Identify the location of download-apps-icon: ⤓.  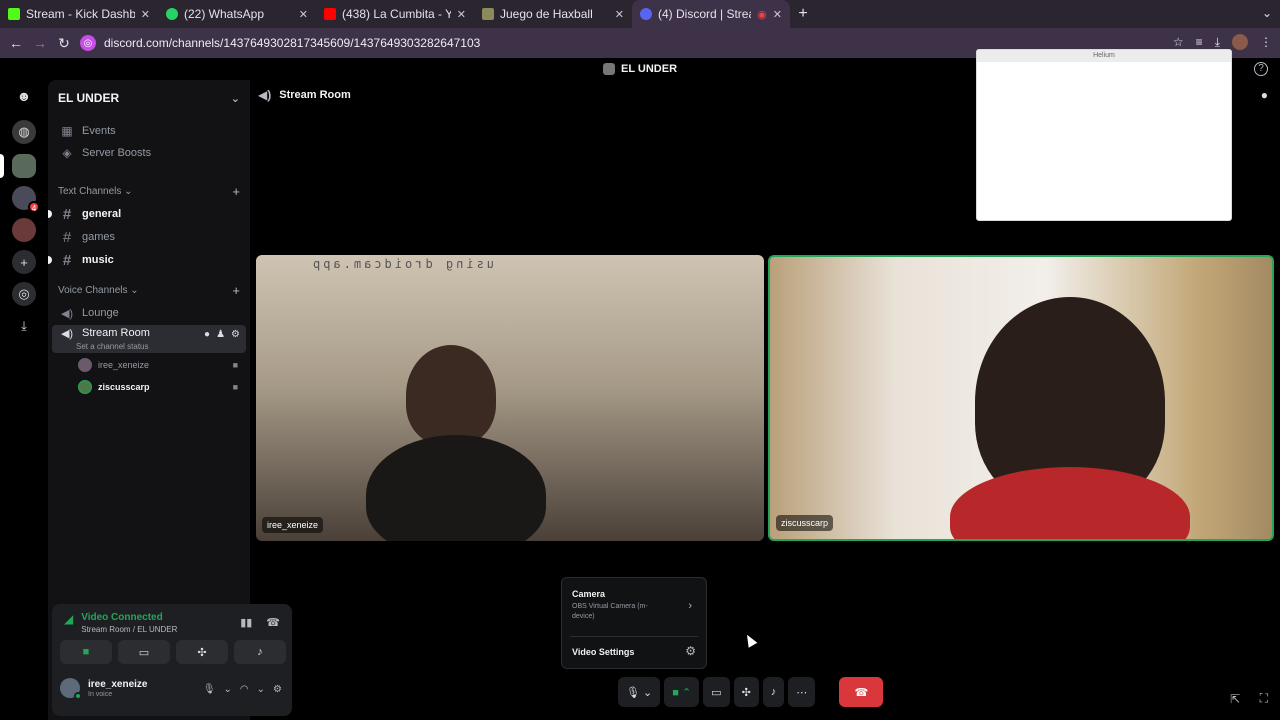
(24, 326).